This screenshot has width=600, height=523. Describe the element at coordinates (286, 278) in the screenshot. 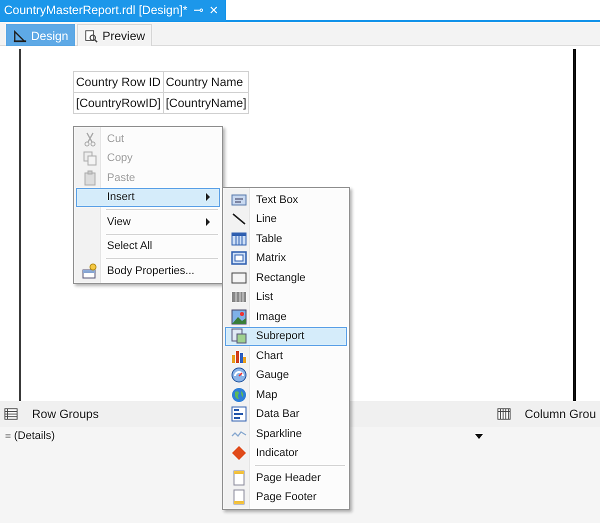

I see `menu-item: Rectangle` at that location.